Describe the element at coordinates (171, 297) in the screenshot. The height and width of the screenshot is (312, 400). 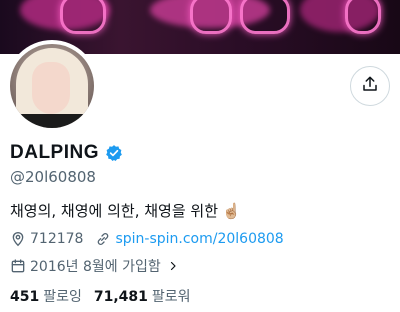
I see `followers-label: 팔로워` at that location.